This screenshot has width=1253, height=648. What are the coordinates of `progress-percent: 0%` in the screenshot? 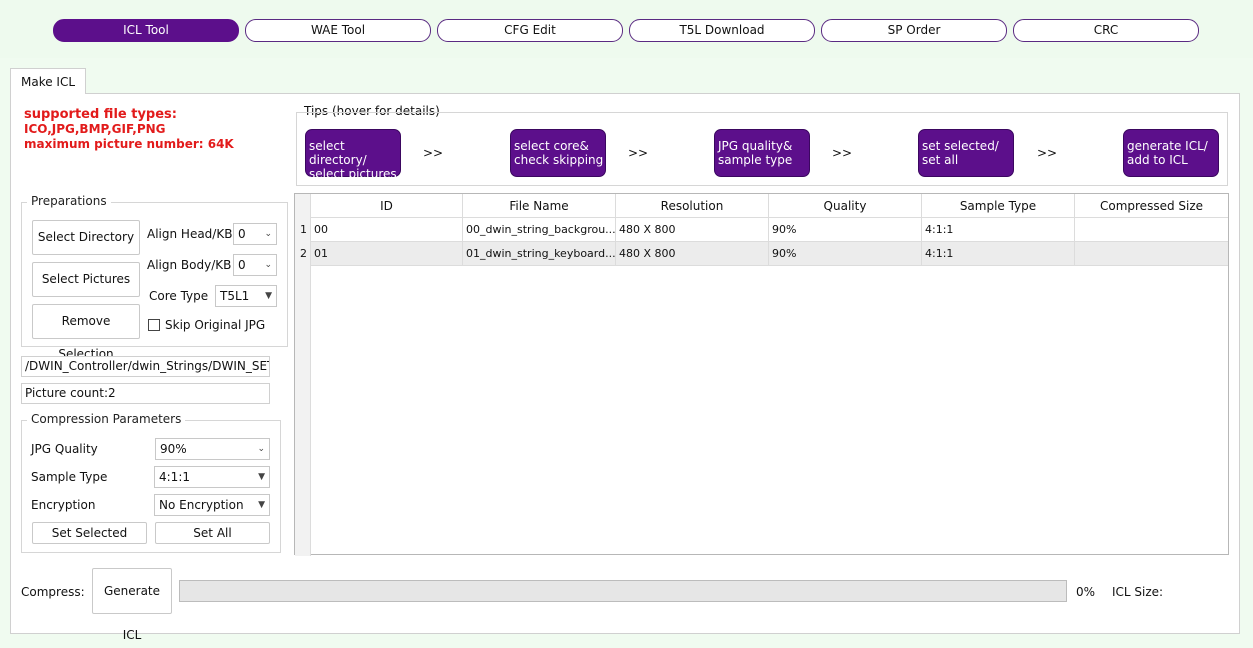 It's located at (1086, 592).